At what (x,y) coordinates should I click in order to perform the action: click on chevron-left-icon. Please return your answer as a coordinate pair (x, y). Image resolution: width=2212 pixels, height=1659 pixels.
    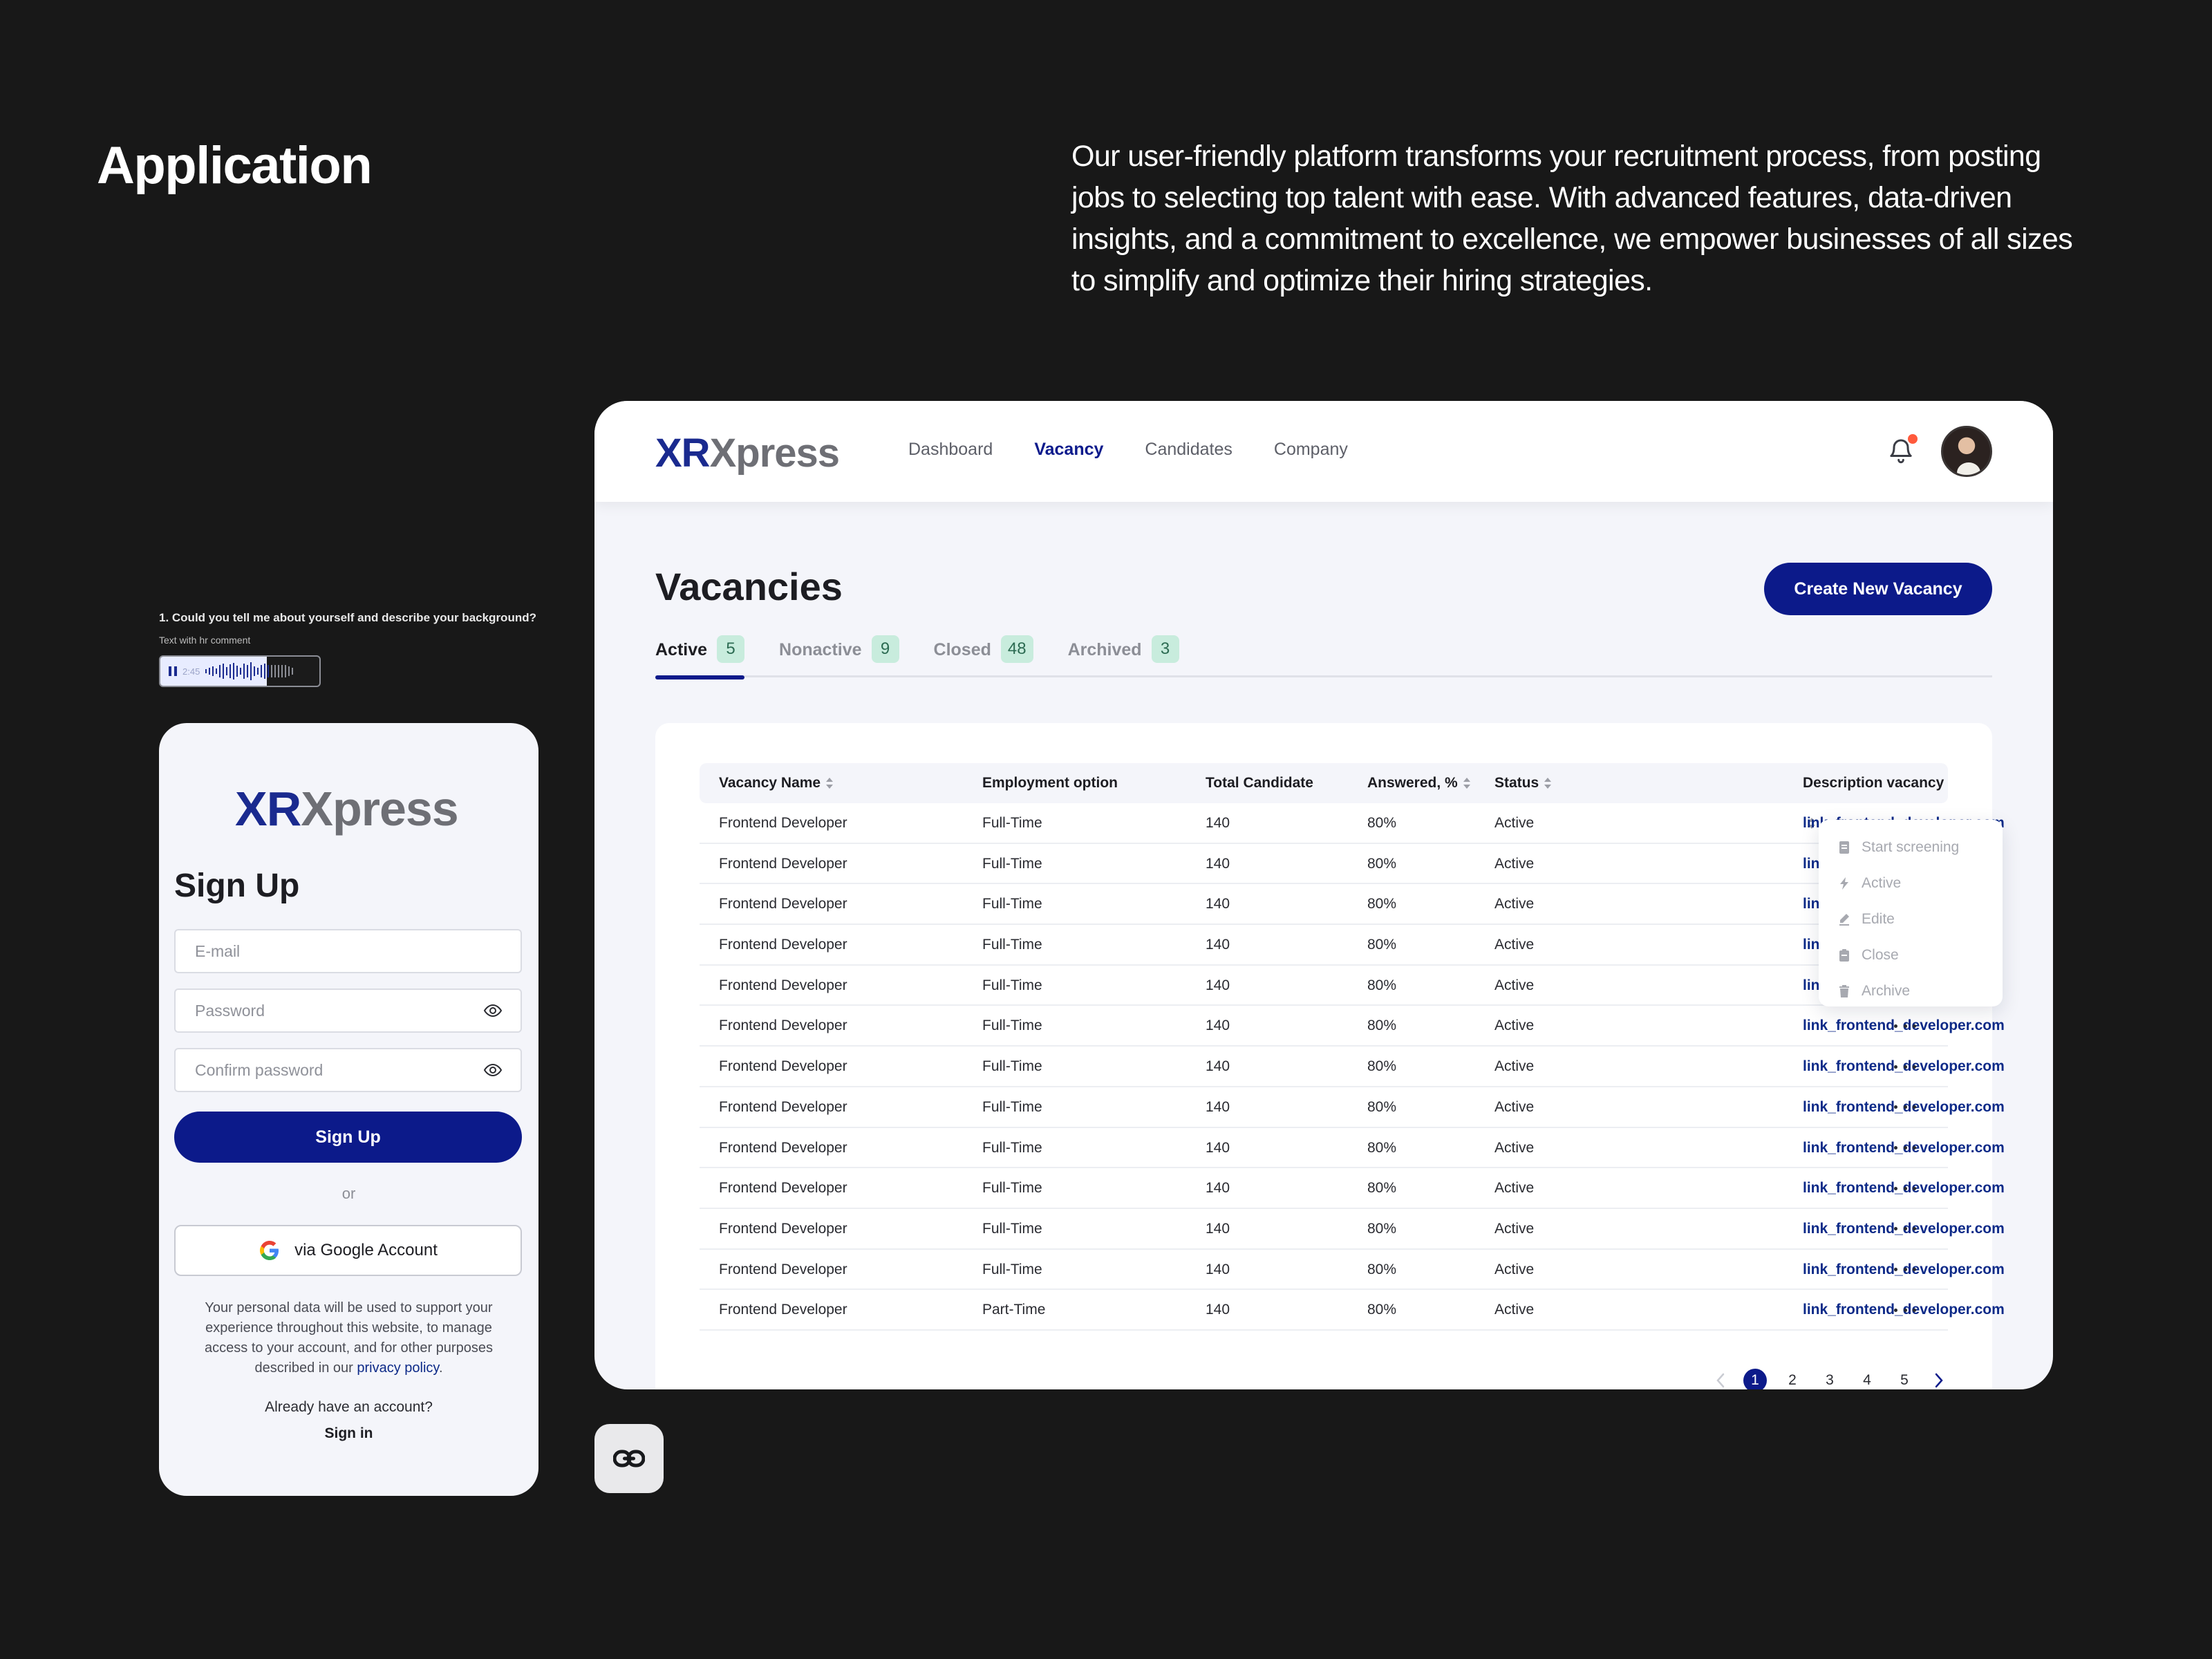
    Looking at the image, I should click on (1721, 1380).